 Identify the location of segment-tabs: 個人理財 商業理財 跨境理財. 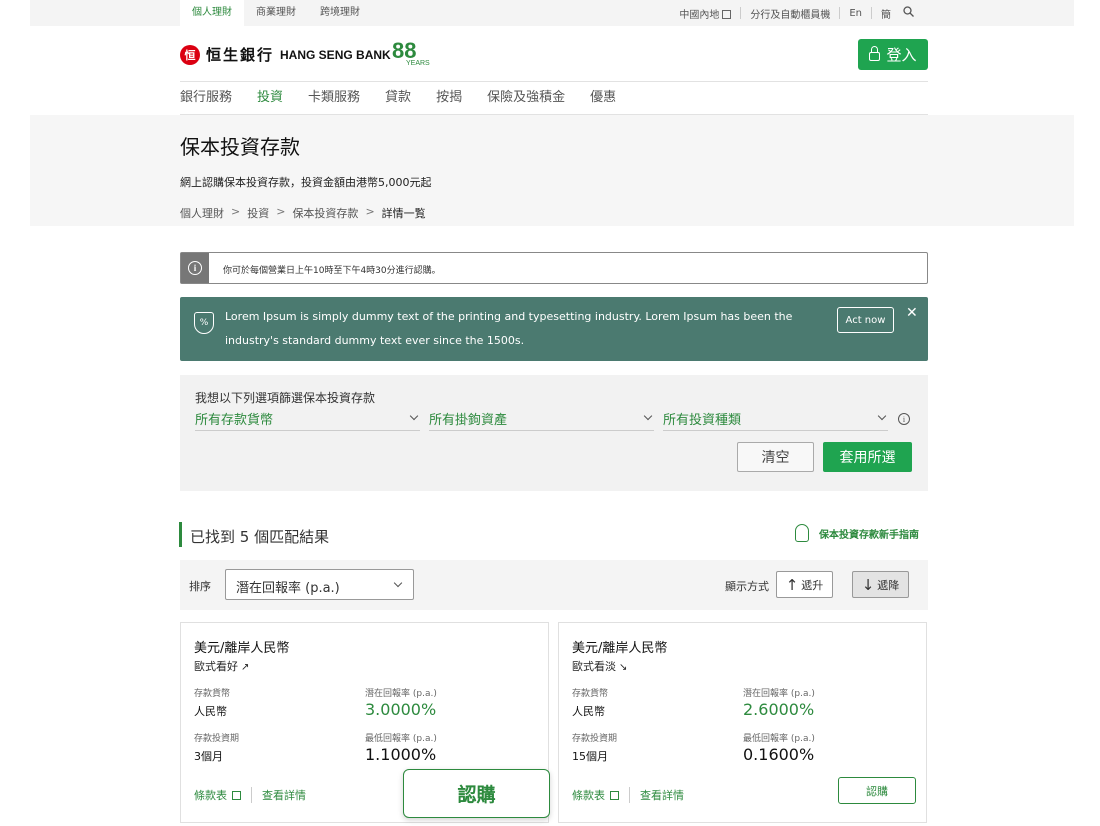
(276, 13).